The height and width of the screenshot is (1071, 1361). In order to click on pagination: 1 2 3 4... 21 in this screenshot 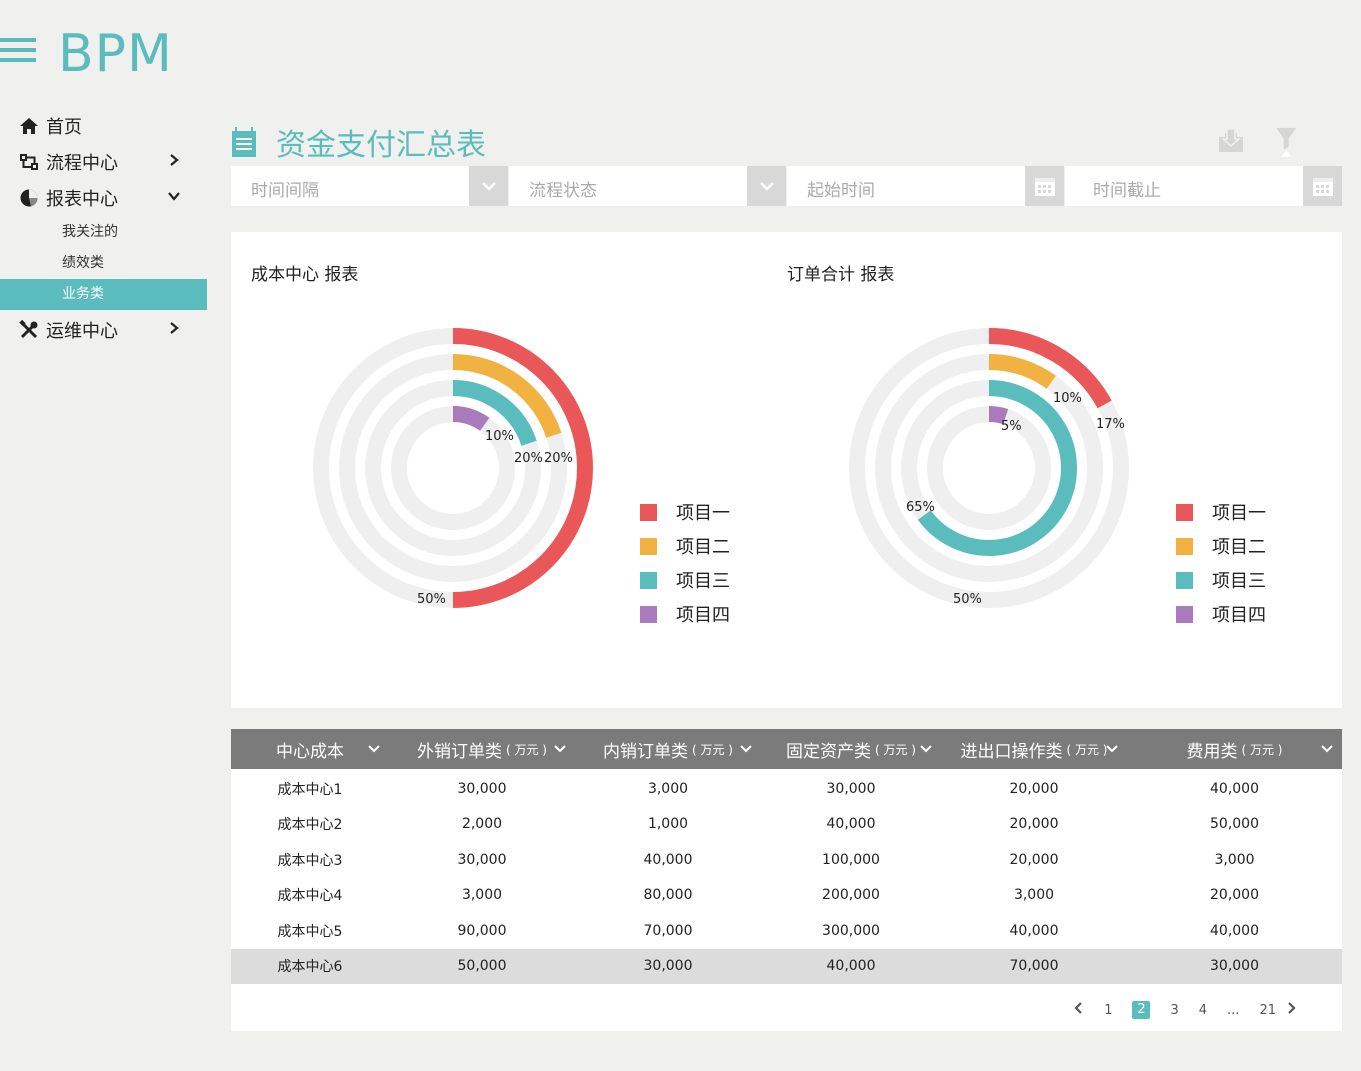, I will do `click(1185, 1010)`.